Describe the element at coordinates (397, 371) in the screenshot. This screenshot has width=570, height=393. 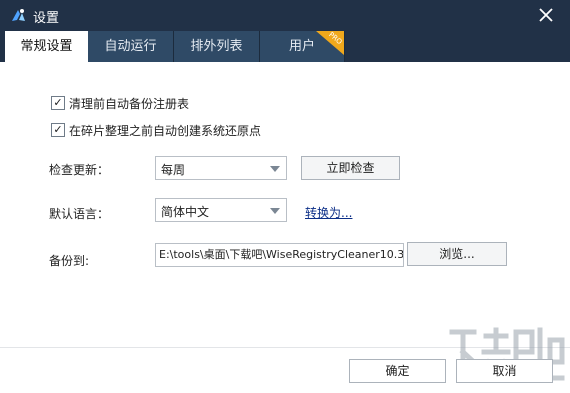
I see `ok-button: 确定` at that location.